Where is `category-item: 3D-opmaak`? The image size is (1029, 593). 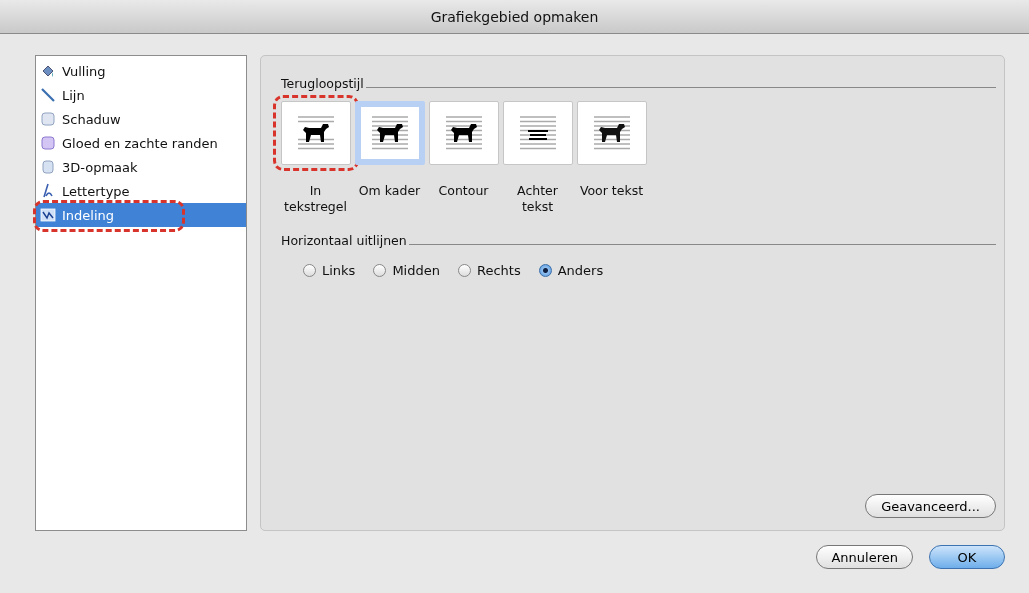 category-item: 3D-opmaak is located at coordinates (141, 167).